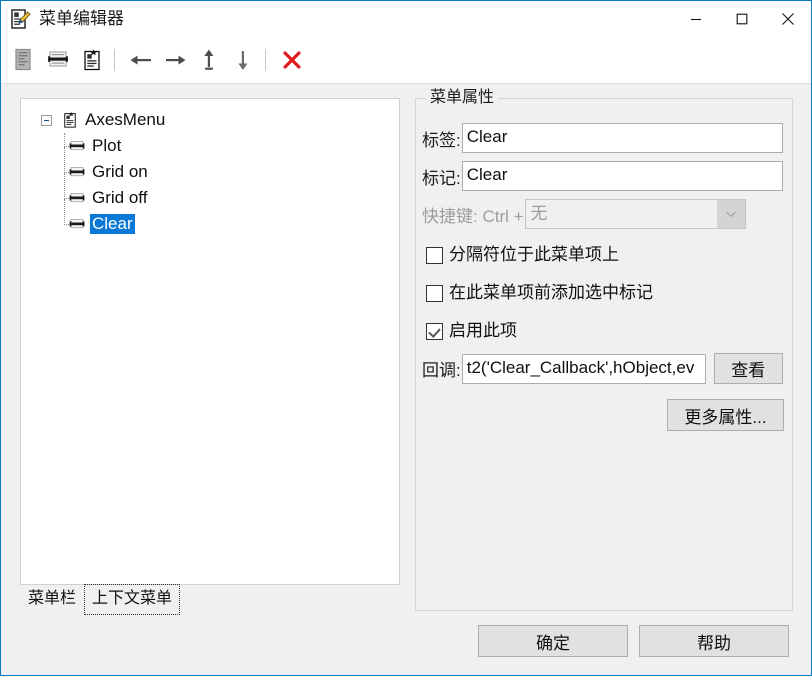 The height and width of the screenshot is (676, 812). Describe the element at coordinates (58, 60) in the screenshot. I see `new-menubar-item-icon` at that location.